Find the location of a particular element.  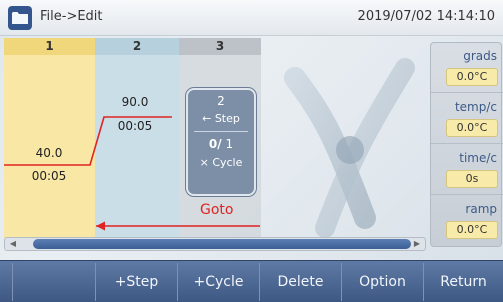

goto-label: Goto is located at coordinates (217, 210).